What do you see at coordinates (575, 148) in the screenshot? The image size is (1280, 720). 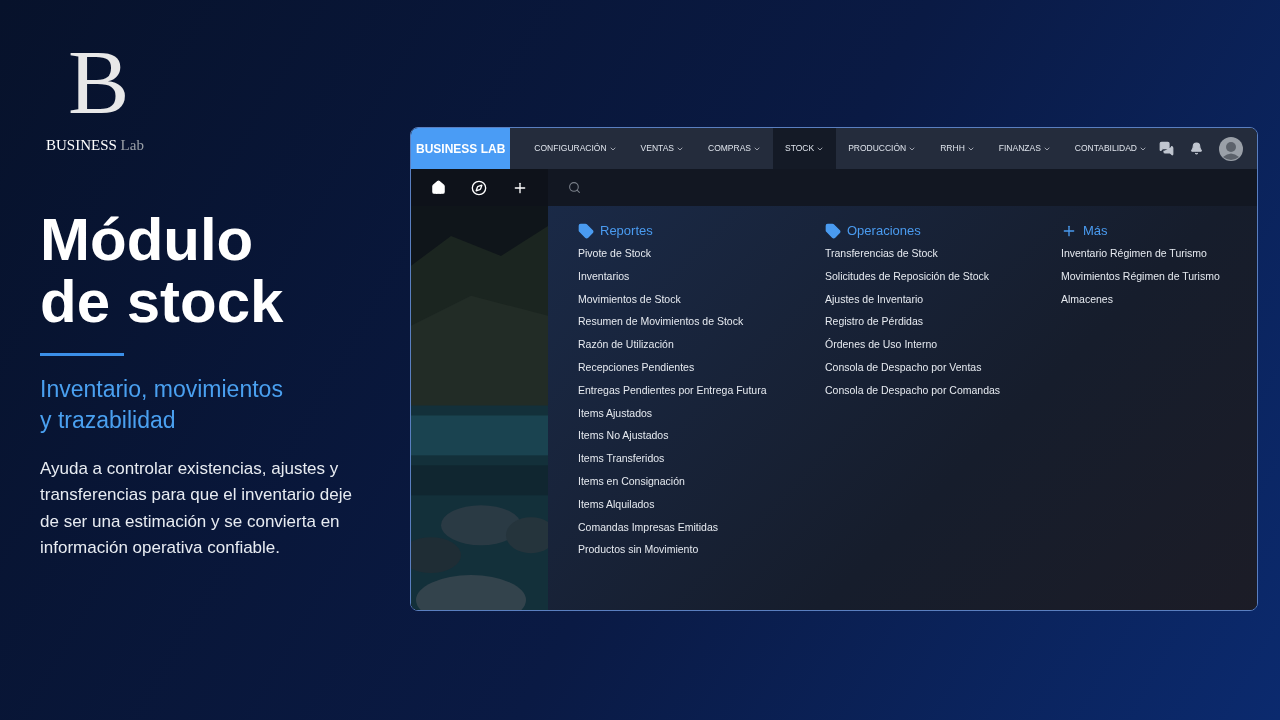 I see `nav-tab: CONFIGURACIÓN` at bounding box center [575, 148].